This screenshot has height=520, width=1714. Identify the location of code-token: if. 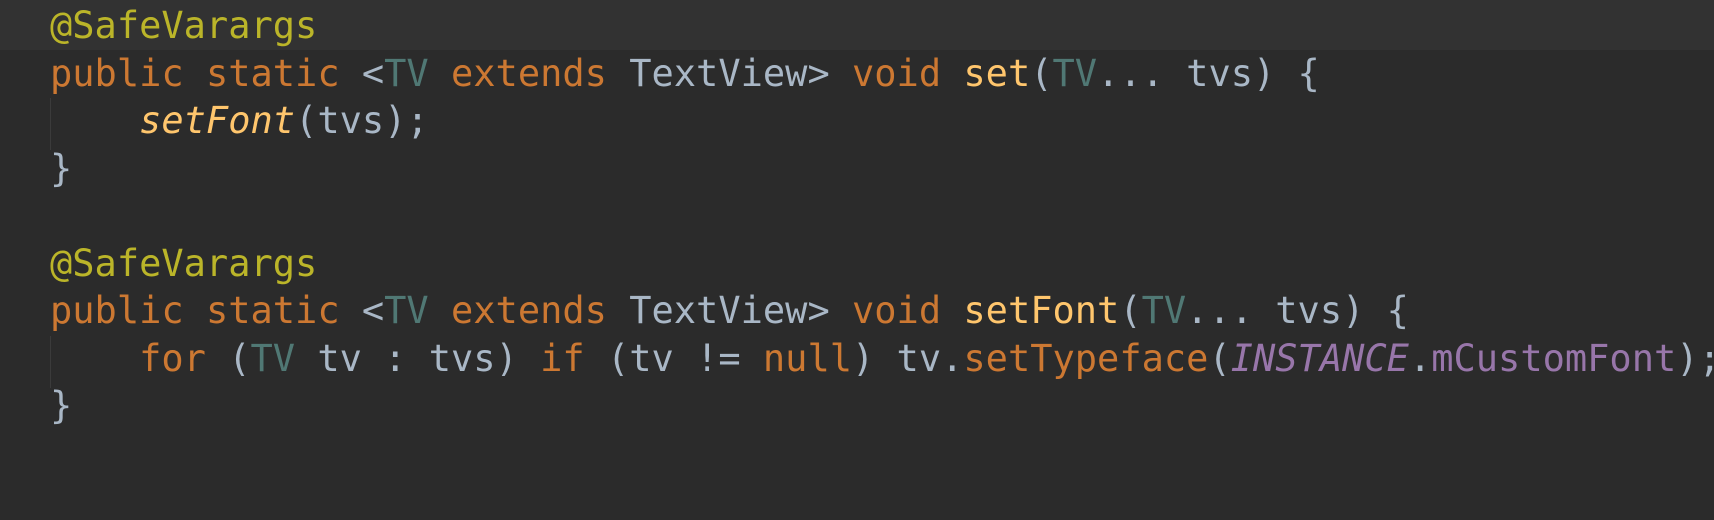
(562, 358).